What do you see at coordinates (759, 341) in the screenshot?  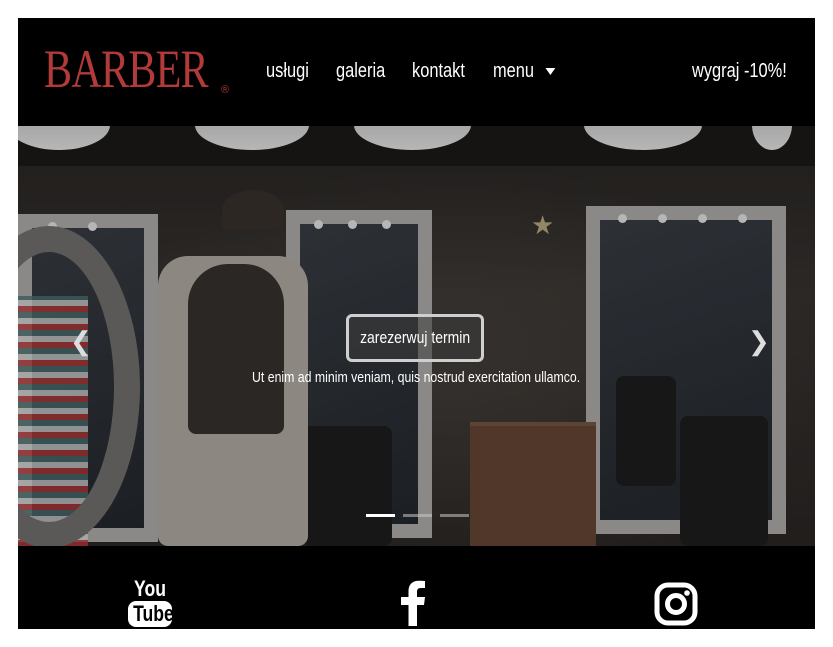 I see `chevron-right-icon: ❯` at bounding box center [759, 341].